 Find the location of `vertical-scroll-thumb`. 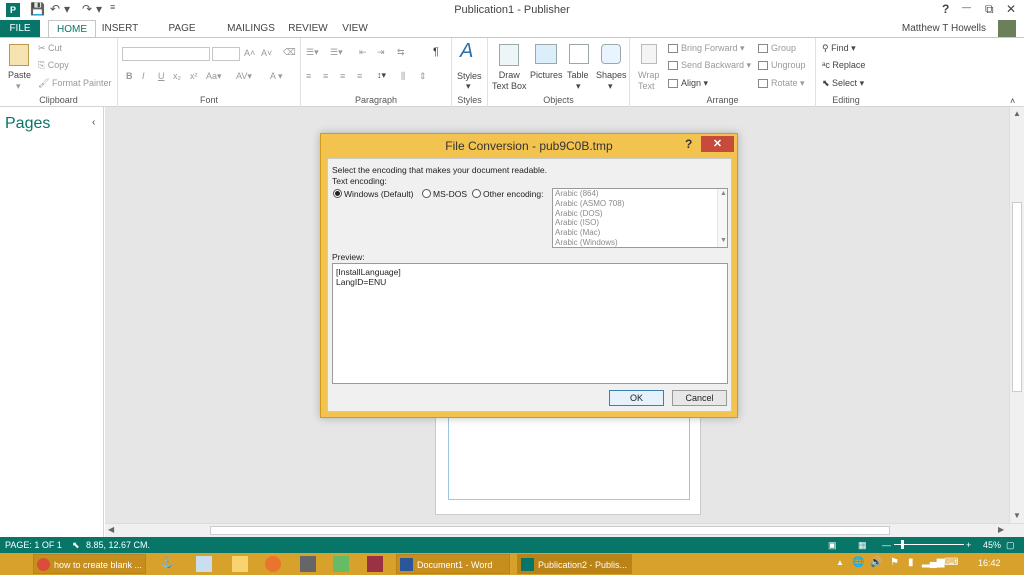

vertical-scroll-thumb is located at coordinates (1017, 297).